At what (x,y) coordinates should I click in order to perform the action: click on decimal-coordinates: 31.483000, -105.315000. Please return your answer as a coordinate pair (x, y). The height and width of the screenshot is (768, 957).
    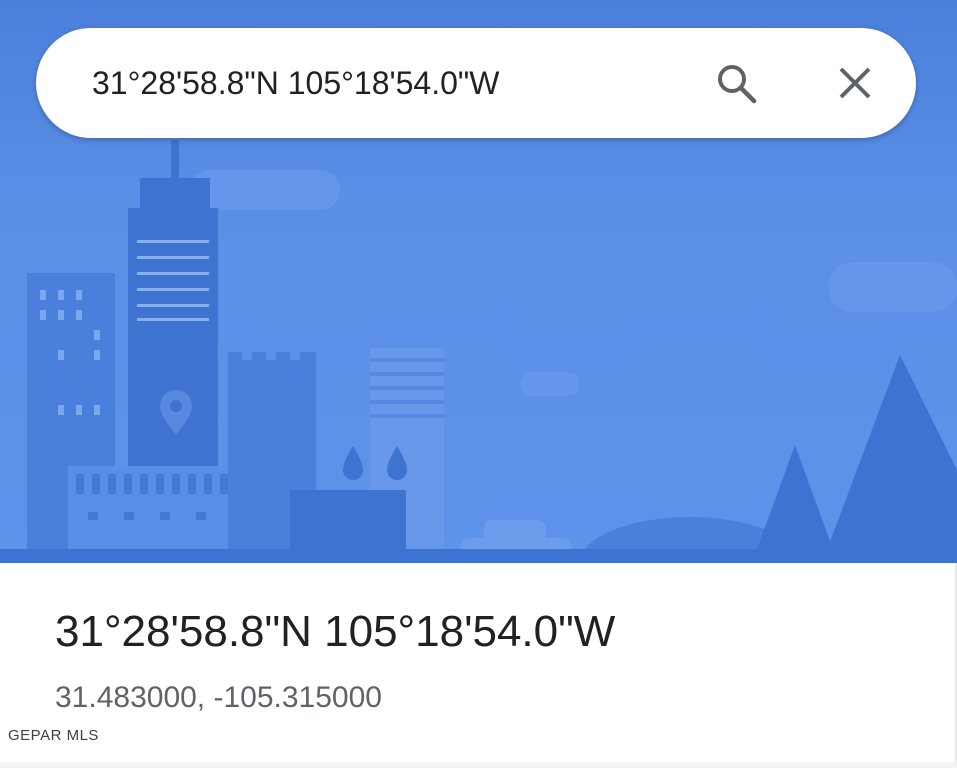
    Looking at the image, I should click on (218, 697).